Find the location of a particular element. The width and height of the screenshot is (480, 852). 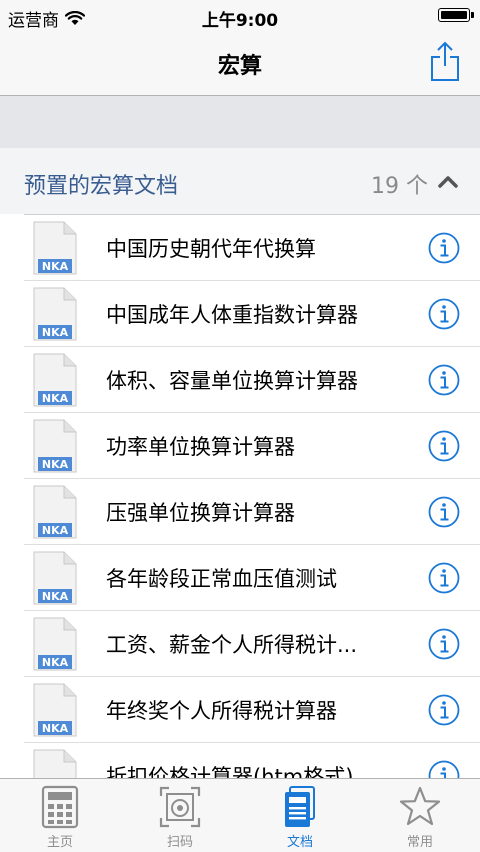

list-item: NKA 各年龄段正常血压值测试 is located at coordinates (252, 577).